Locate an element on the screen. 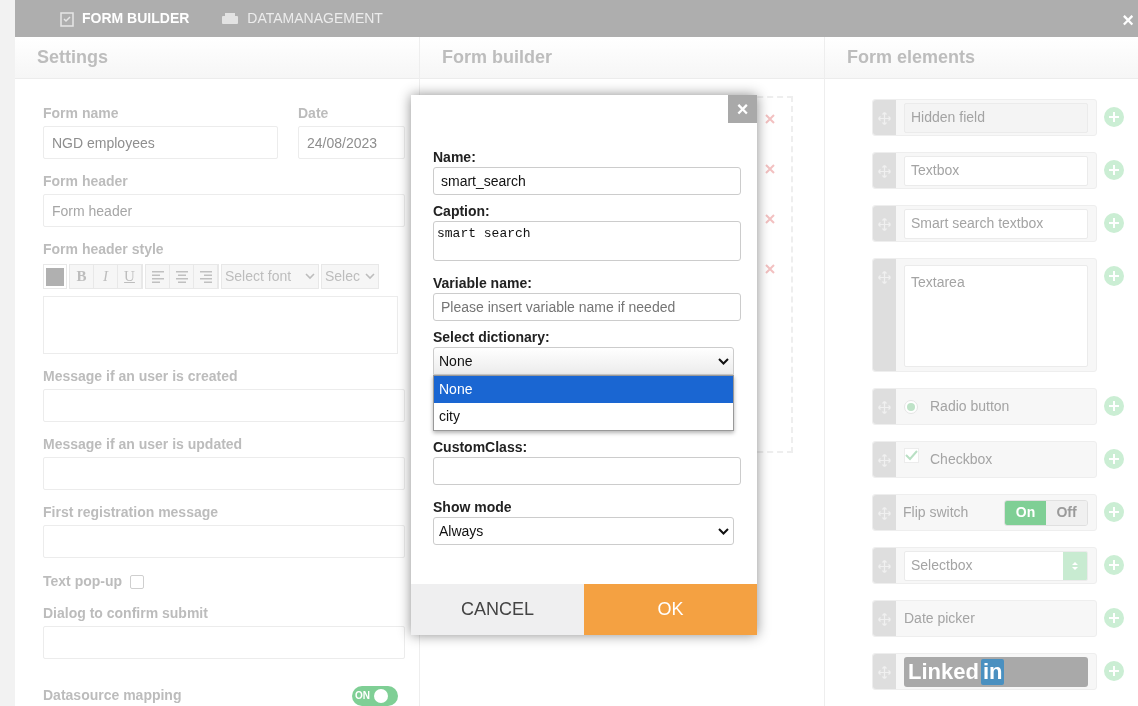  toggle-switch: ON is located at coordinates (375, 695).